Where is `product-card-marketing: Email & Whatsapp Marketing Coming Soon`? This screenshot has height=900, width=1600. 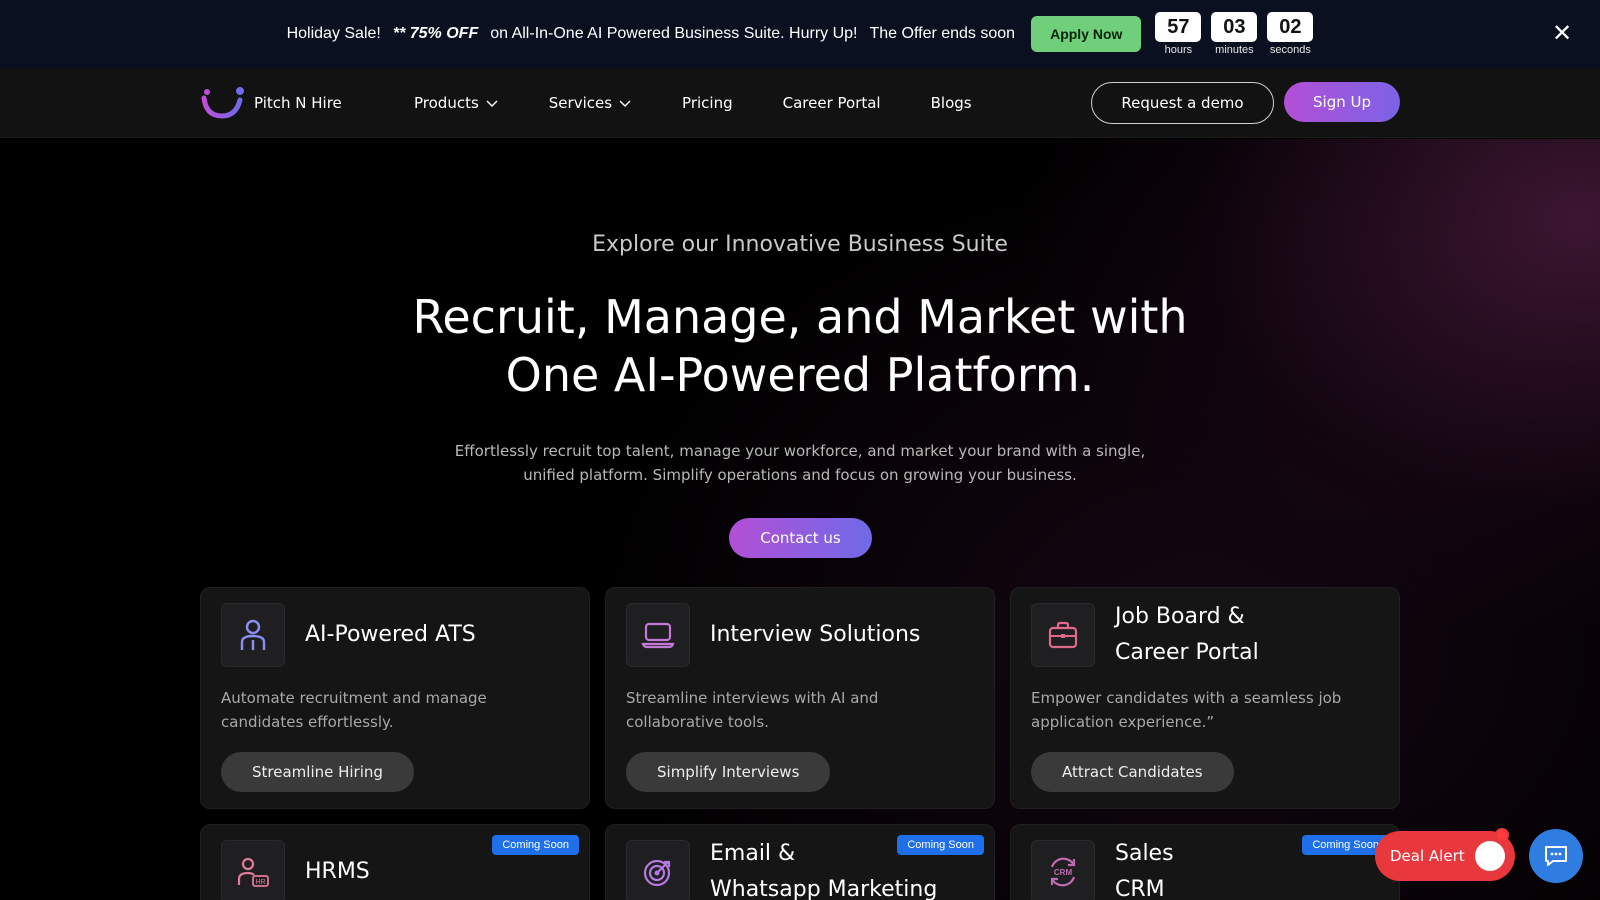 product-card-marketing: Email & Whatsapp Marketing Coming Soon is located at coordinates (800, 862).